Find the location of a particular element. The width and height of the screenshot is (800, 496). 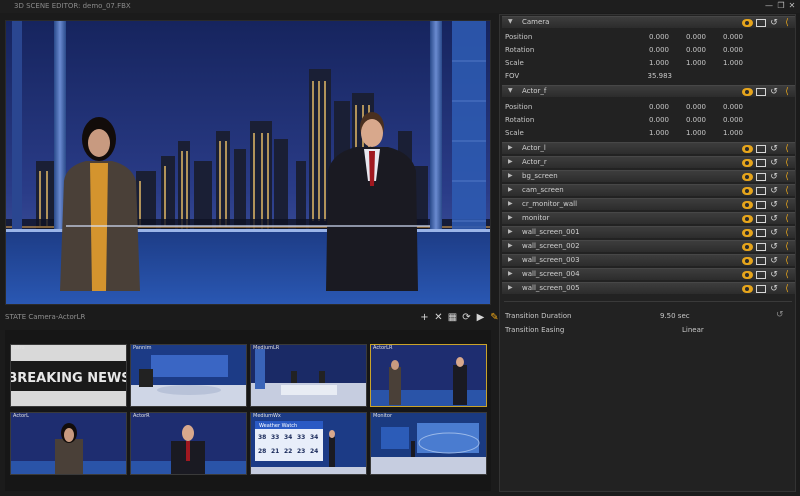

thumbnail-mediumlr: MediumLR is located at coordinates (308, 375).